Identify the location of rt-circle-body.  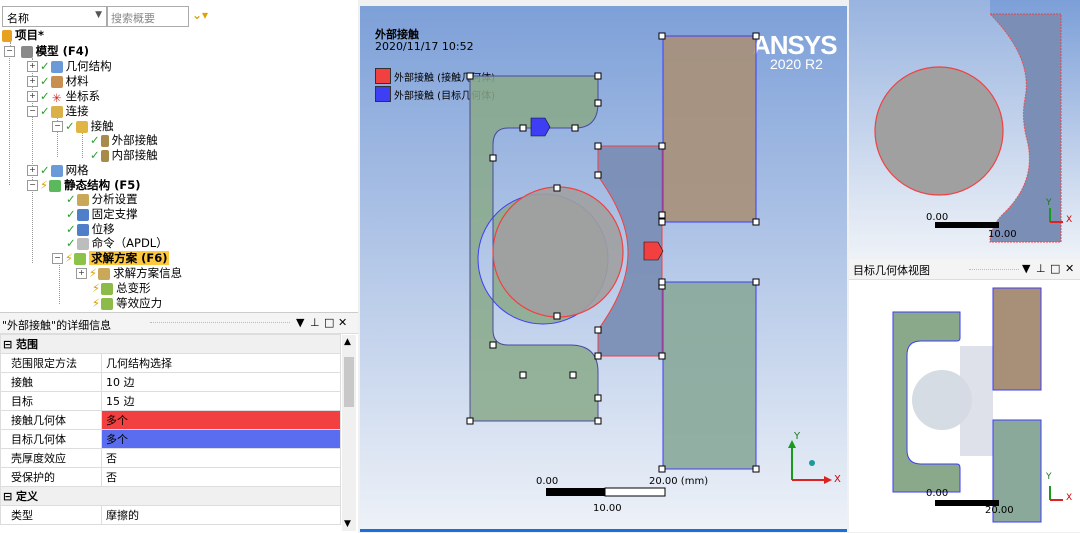
(939, 131).